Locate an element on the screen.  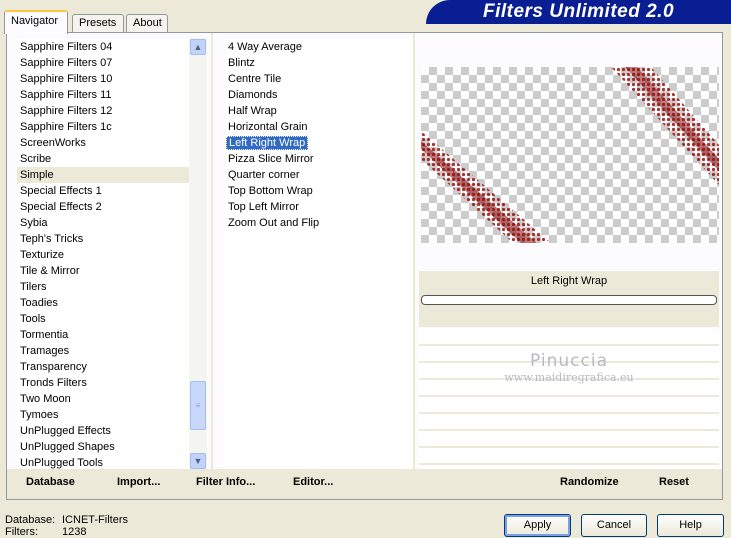
category-scrollbar: ▲ ≡ ▼ is located at coordinates (198, 254).